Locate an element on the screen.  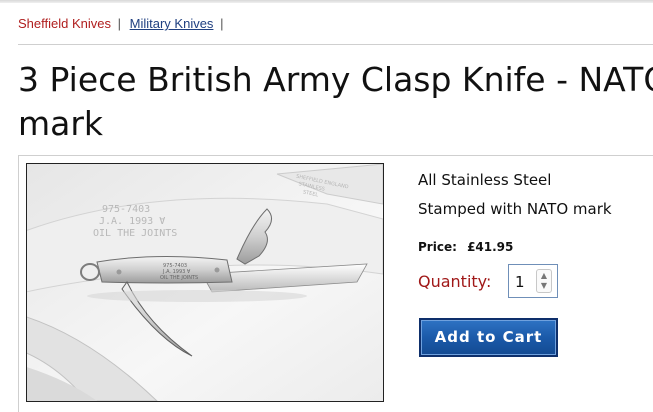
price-label: Price: is located at coordinates (437, 247).